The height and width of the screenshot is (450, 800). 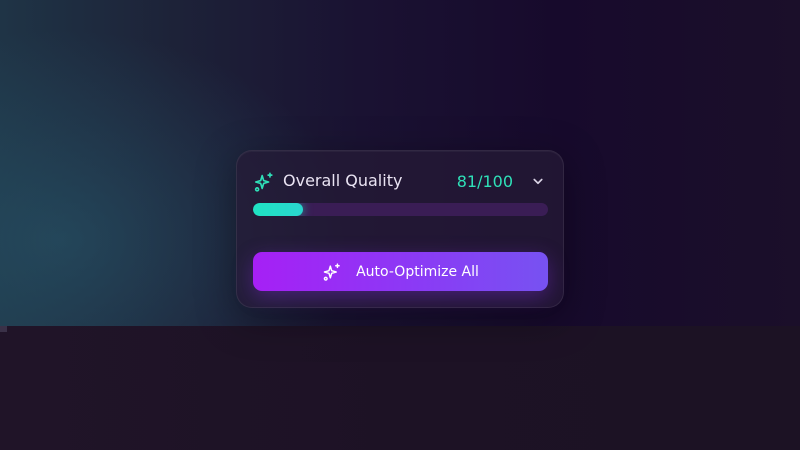 I want to click on quality-title: Overall Quality, so click(x=343, y=180).